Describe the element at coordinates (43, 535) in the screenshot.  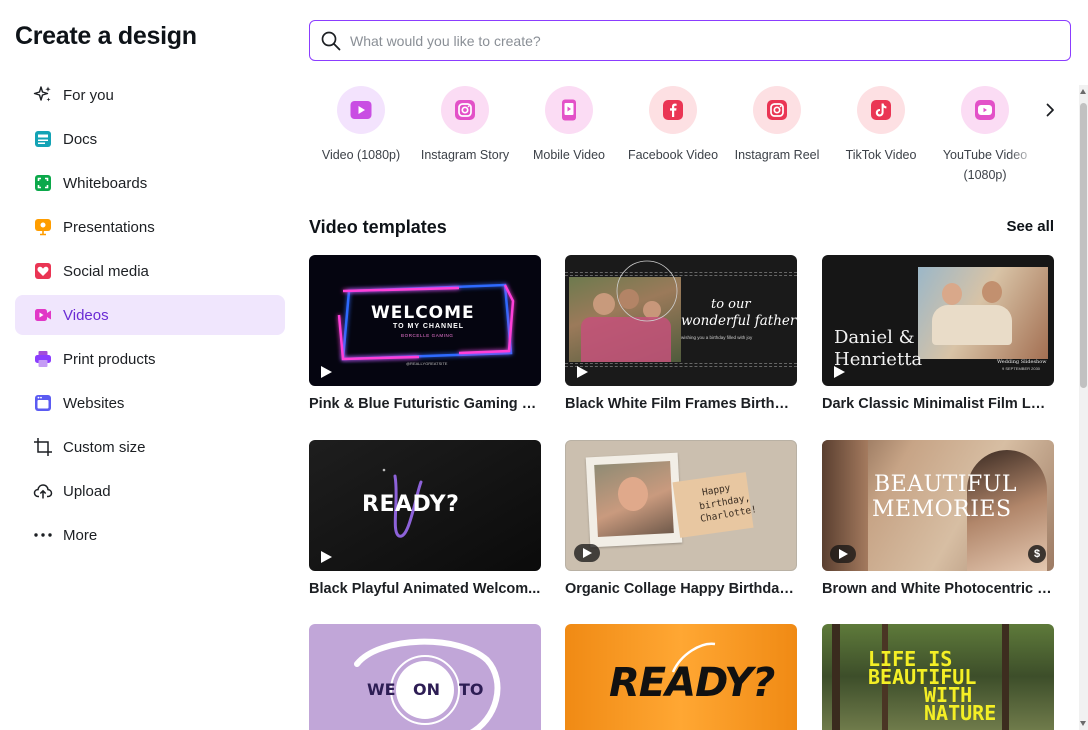
I see `more-icon` at that location.